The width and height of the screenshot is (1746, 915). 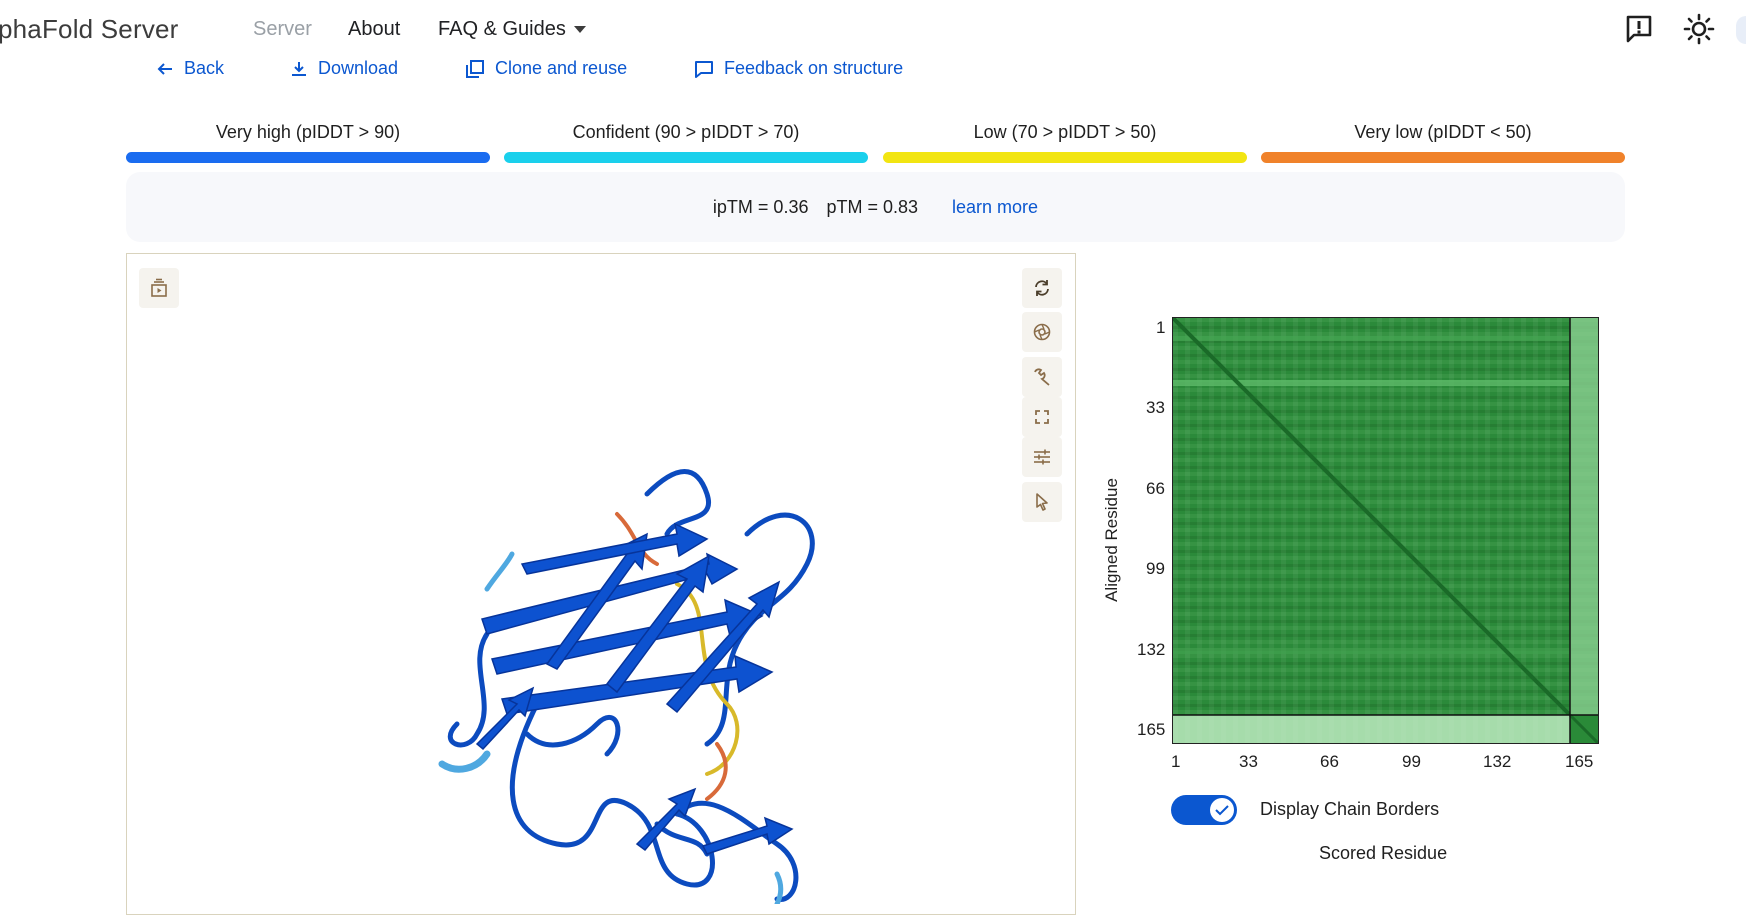 What do you see at coordinates (1065, 132) in the screenshot?
I see `legend-label: Low (70 > pIDDT > 50)` at bounding box center [1065, 132].